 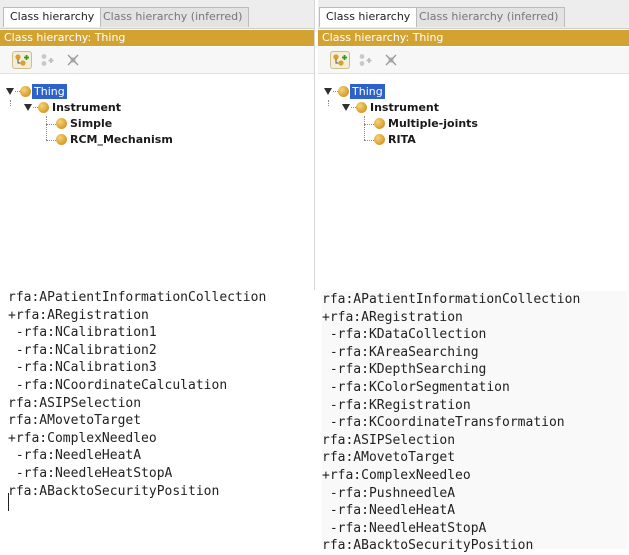 I want to click on code-line: -rfa:KAreaSearching, so click(x=400, y=352).